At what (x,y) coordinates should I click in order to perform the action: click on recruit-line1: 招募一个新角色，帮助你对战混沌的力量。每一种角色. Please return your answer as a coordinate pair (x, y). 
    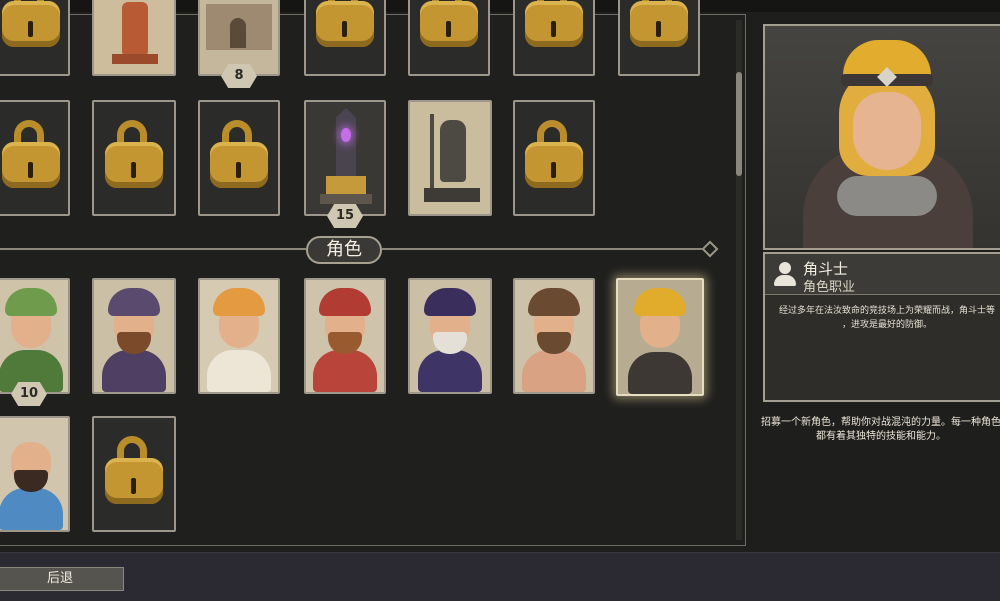
    Looking at the image, I should click on (880, 422).